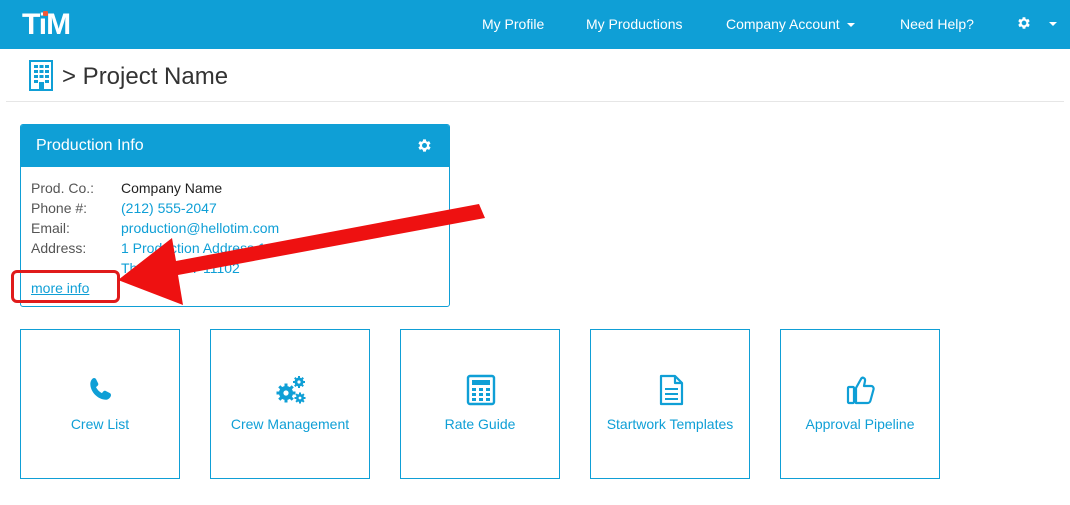 Image resolution: width=1070 pixels, height=505 pixels. Describe the element at coordinates (180, 268) in the screenshot. I see `address-link-line2: The City, NY 11102` at that location.